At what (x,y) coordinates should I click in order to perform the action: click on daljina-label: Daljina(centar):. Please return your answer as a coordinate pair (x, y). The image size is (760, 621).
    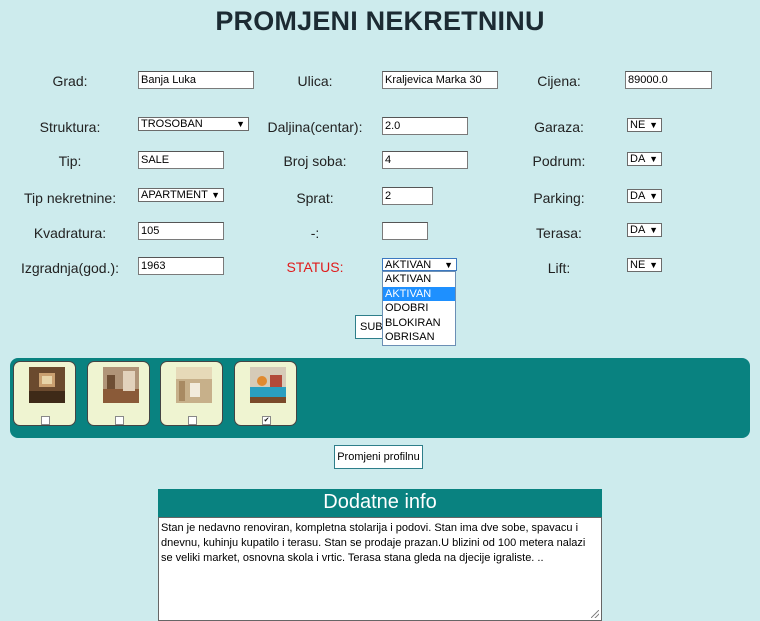
    Looking at the image, I should click on (315, 127).